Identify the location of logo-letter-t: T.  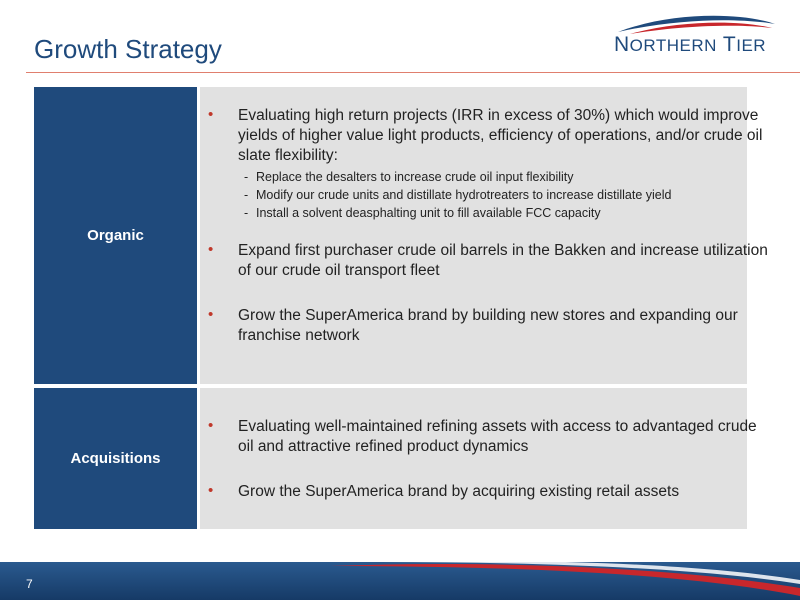
(729, 44).